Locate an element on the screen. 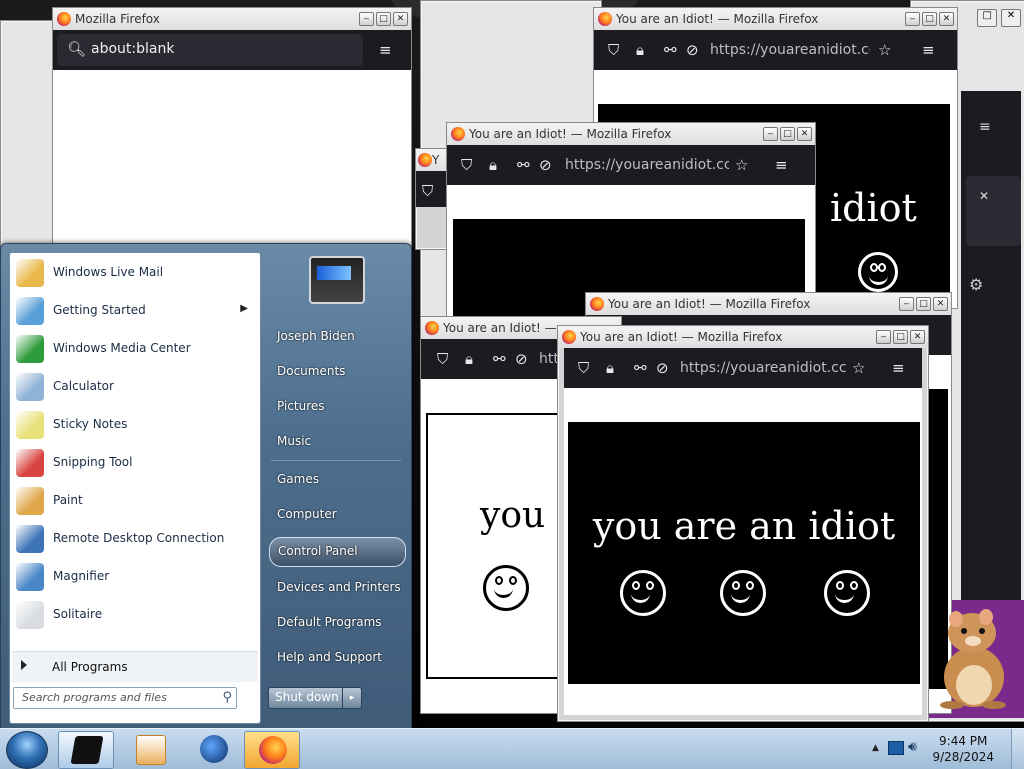  start-button is located at coordinates (27, 750).